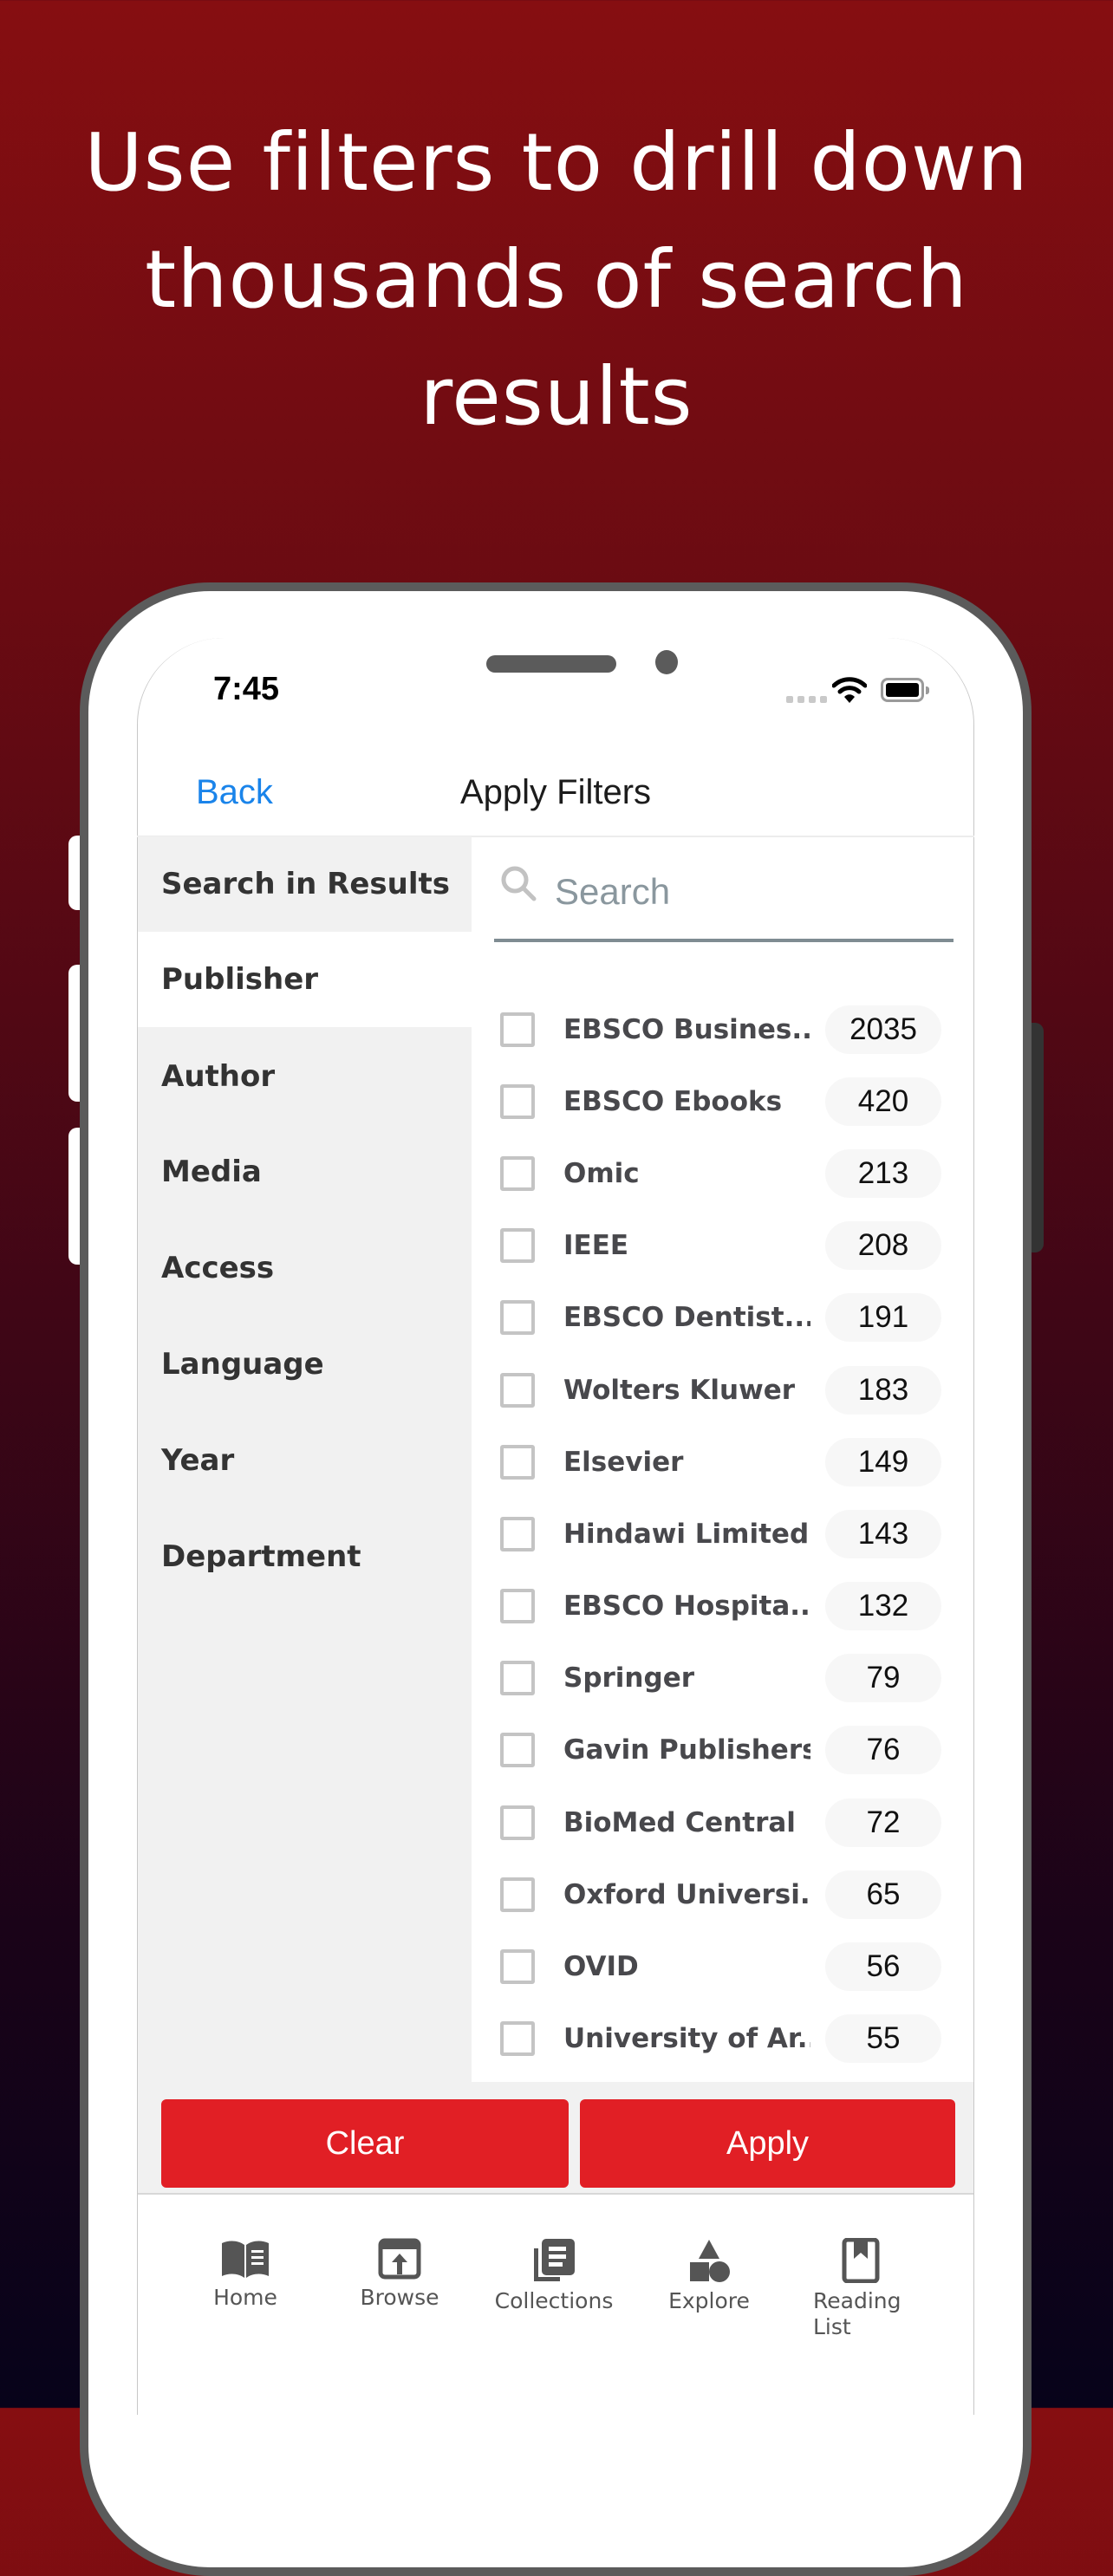 Image resolution: width=1113 pixels, height=2576 pixels. What do you see at coordinates (719, 1822) in the screenshot?
I see `list-item: BioMed Central 72` at bounding box center [719, 1822].